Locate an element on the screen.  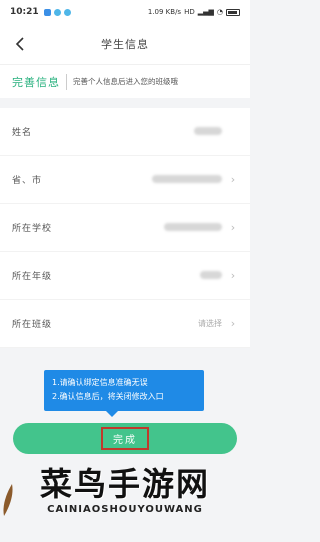
battery-icon is located at coordinates (233, 12).